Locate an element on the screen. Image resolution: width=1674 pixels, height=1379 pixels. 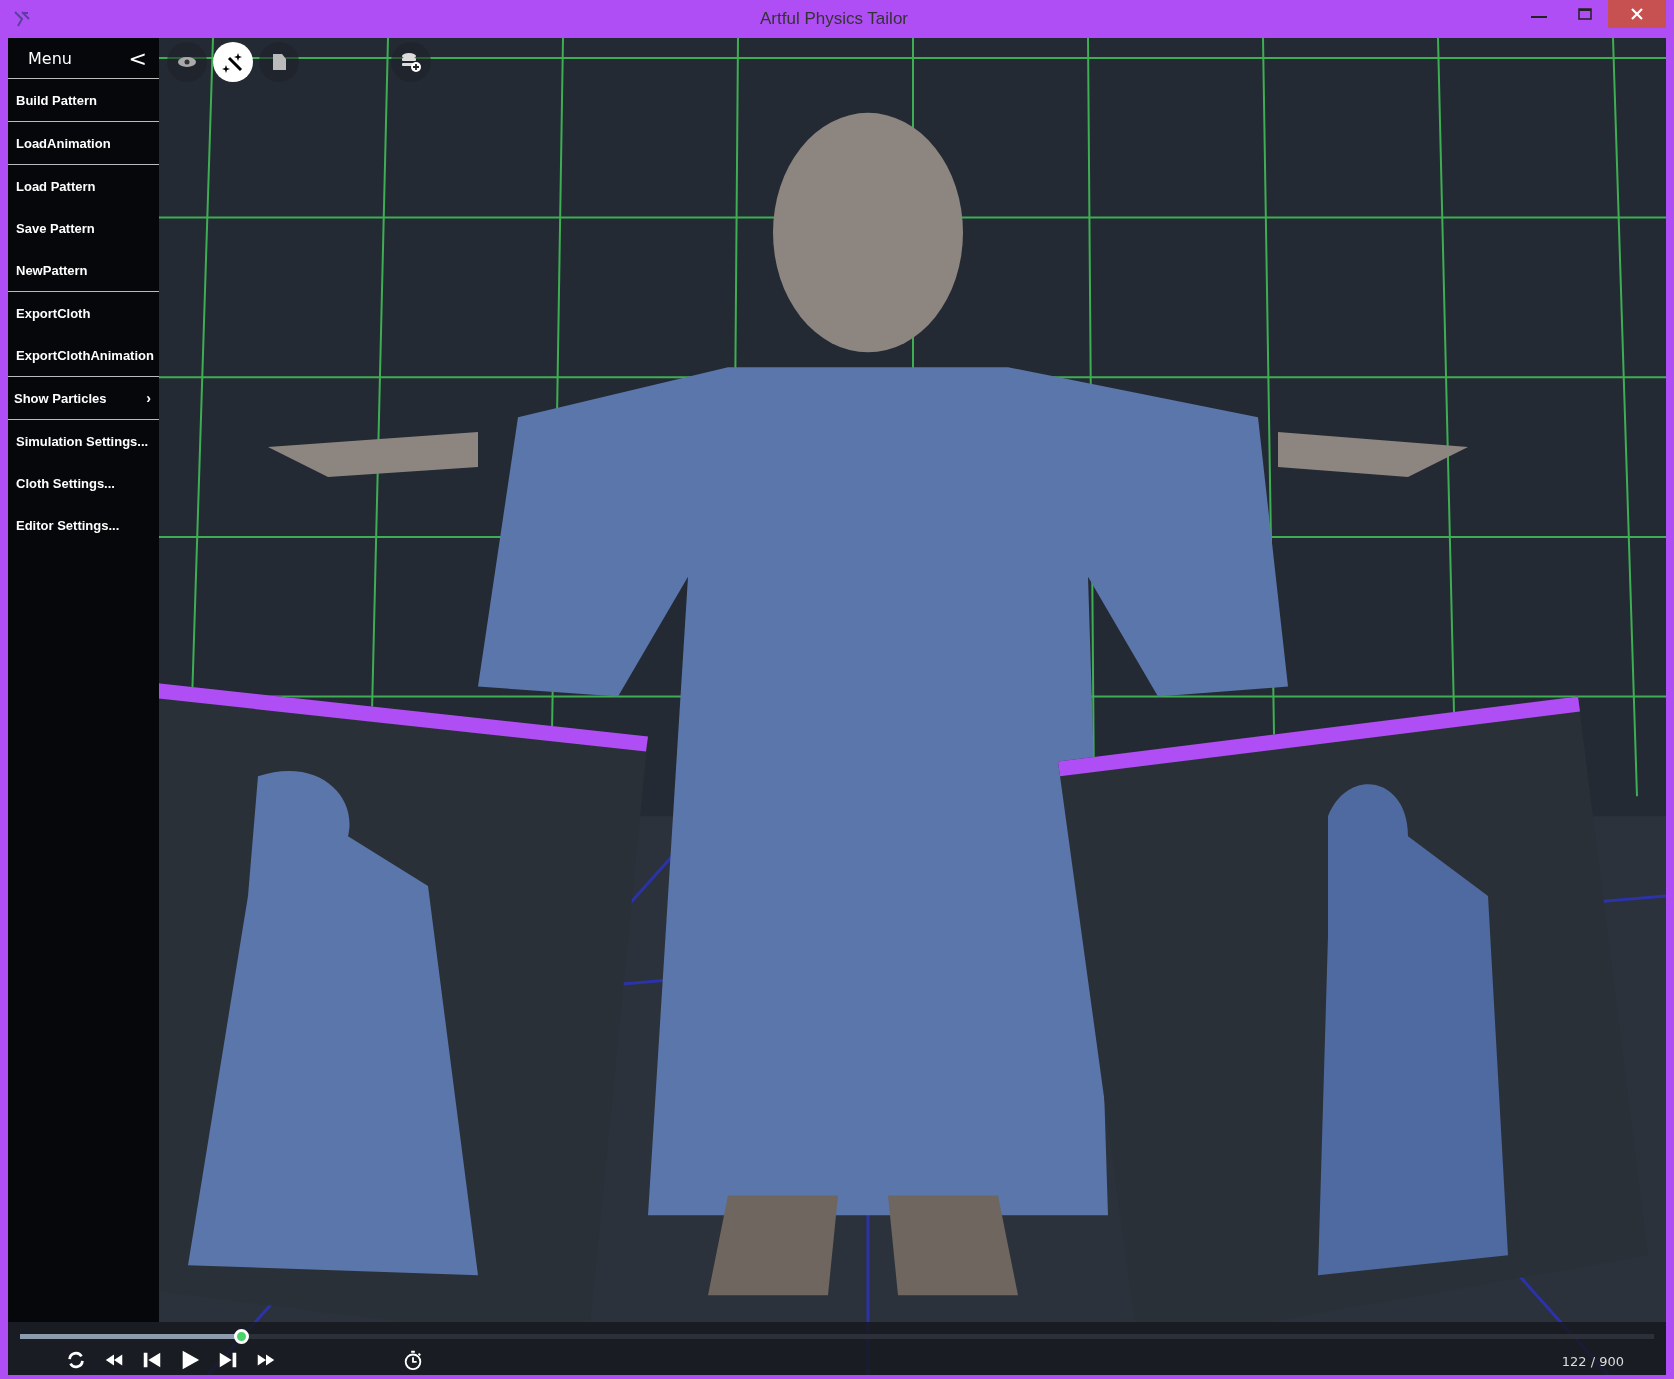
timeline-slider is located at coordinates (837, 1336).